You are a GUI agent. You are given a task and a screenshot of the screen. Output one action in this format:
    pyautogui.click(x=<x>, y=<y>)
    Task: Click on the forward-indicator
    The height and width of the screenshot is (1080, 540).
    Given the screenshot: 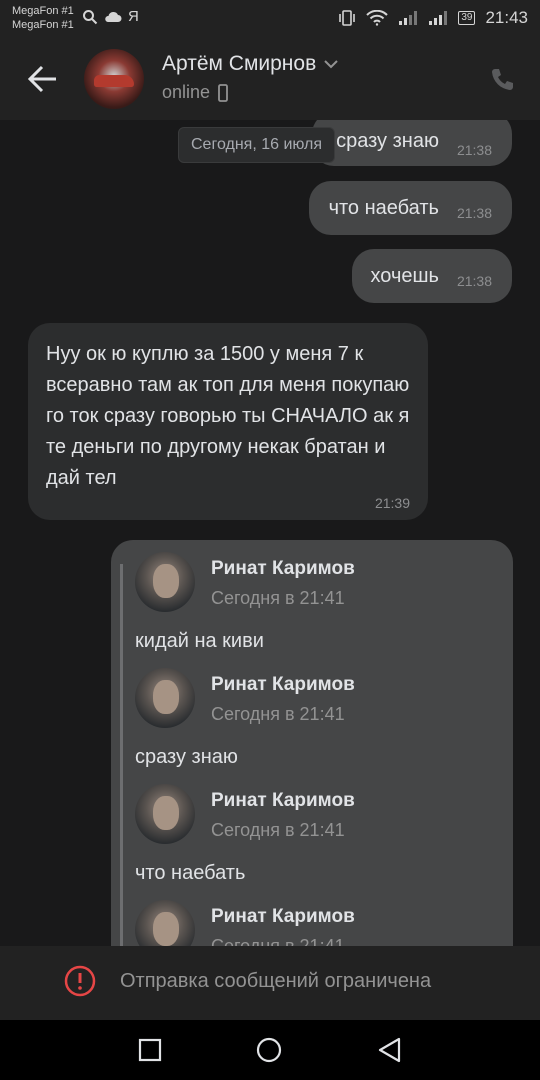 What is the action you would take?
    pyautogui.click(x=121, y=755)
    